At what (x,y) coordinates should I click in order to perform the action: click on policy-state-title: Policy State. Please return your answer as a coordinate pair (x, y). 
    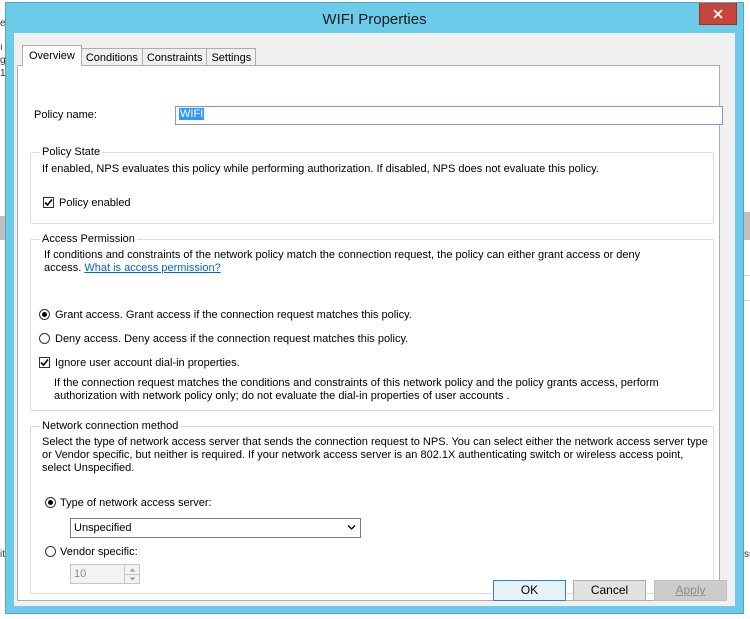
    Looking at the image, I should click on (71, 152).